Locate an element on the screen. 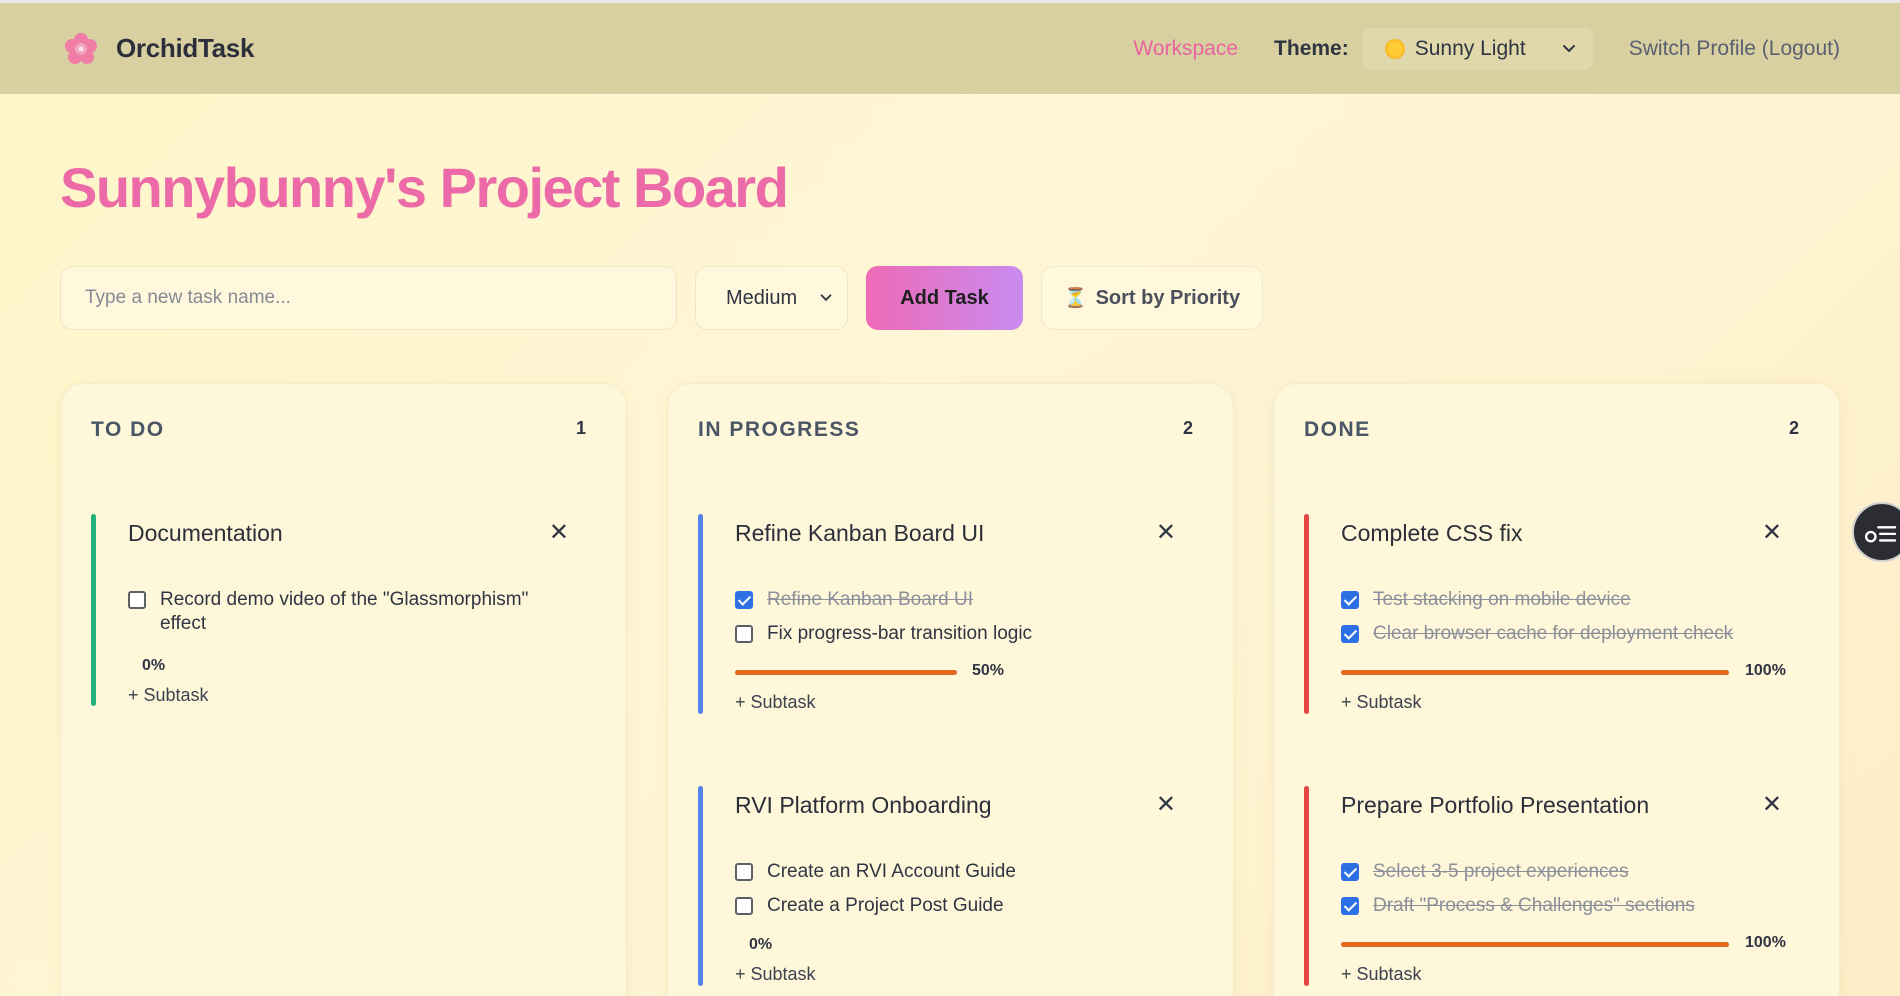 This screenshot has width=1900, height=996. column-header: IN PROGRESS 2 is located at coordinates (945, 430).